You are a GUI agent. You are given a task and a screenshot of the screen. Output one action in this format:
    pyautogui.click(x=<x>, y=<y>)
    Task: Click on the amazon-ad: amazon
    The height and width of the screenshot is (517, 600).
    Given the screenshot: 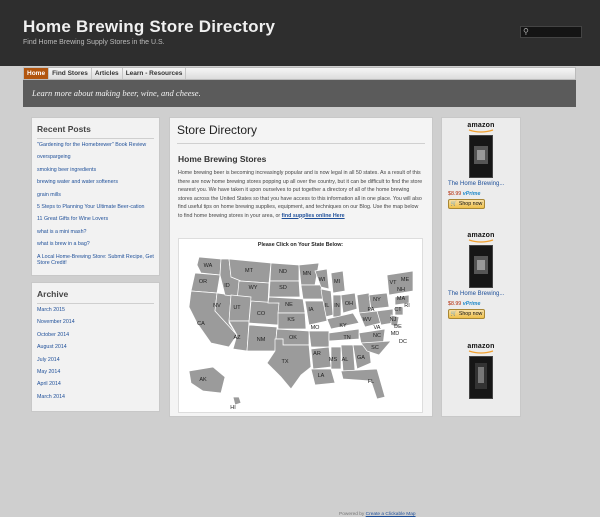 What is the action you would take?
    pyautogui.click(x=481, y=371)
    